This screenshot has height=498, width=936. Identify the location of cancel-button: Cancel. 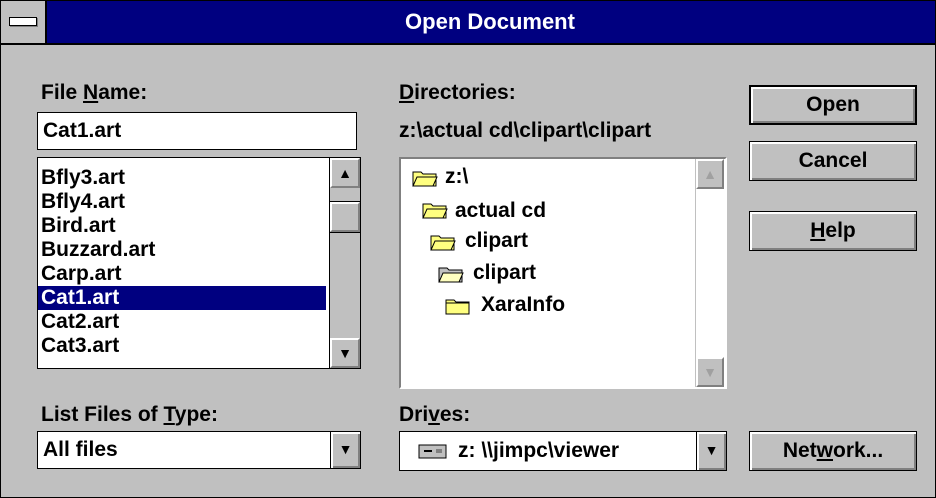
(833, 161).